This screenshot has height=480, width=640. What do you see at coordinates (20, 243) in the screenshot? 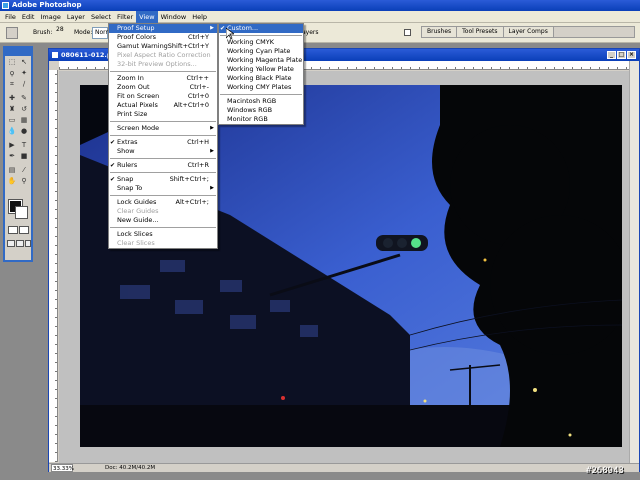
I see `screen-mode-full-menu-icon` at bounding box center [20, 243].